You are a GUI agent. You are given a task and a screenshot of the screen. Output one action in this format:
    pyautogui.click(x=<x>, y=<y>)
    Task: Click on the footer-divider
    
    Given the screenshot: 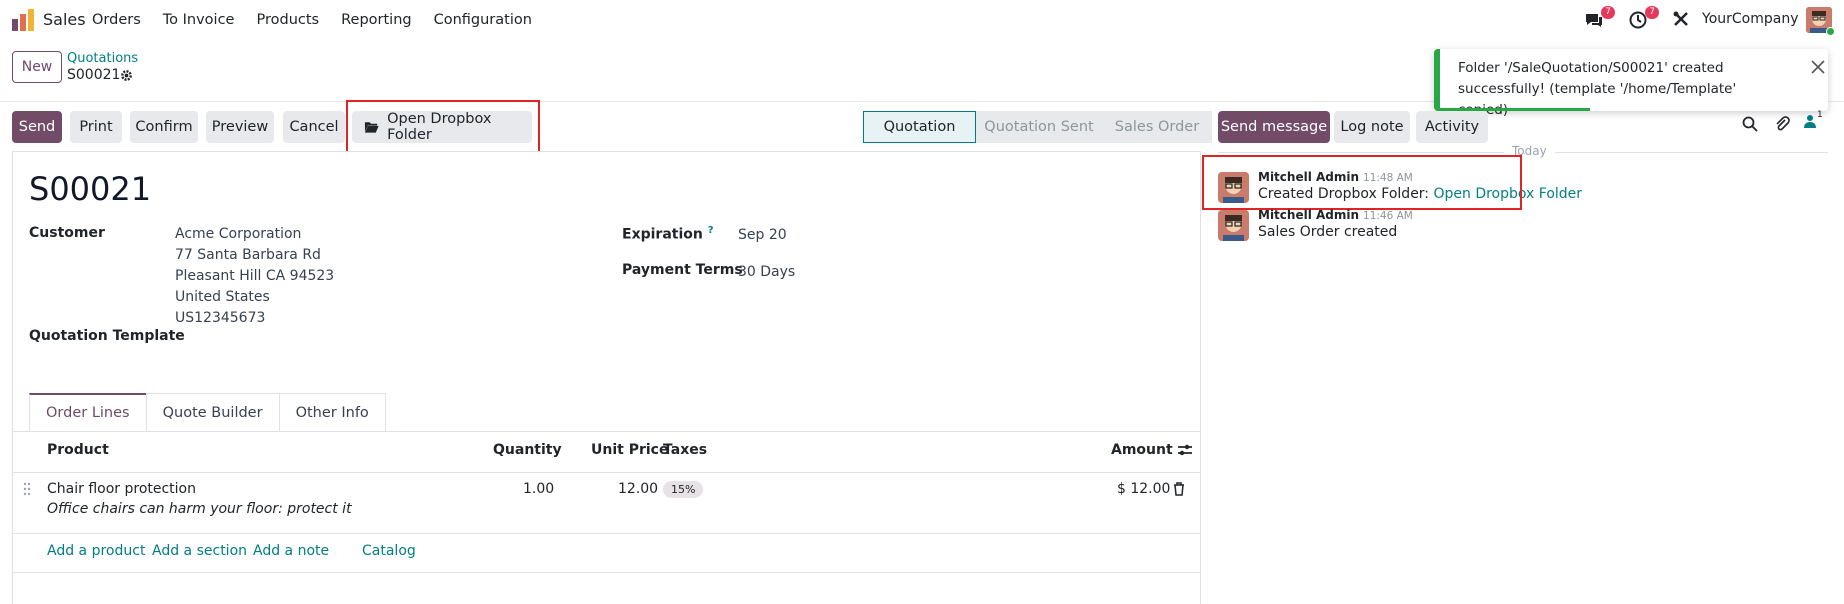 What is the action you would take?
    pyautogui.click(x=606, y=572)
    